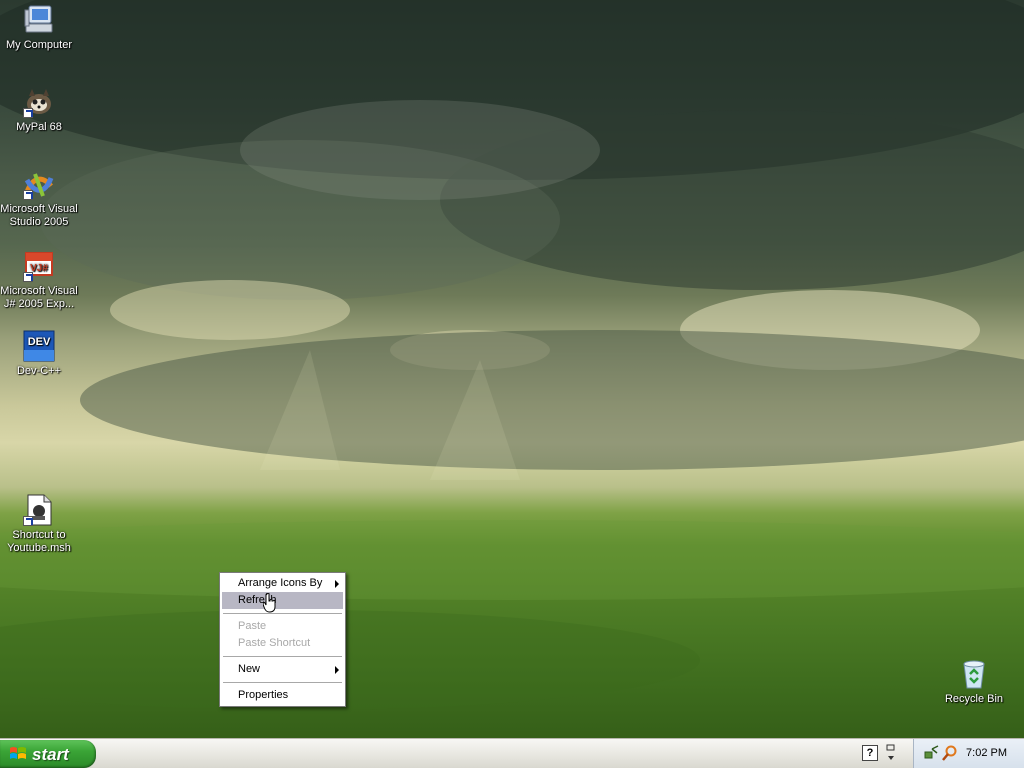 The height and width of the screenshot is (768, 1024). I want to click on taskbar: start ? 7:02 PM, so click(512, 753).